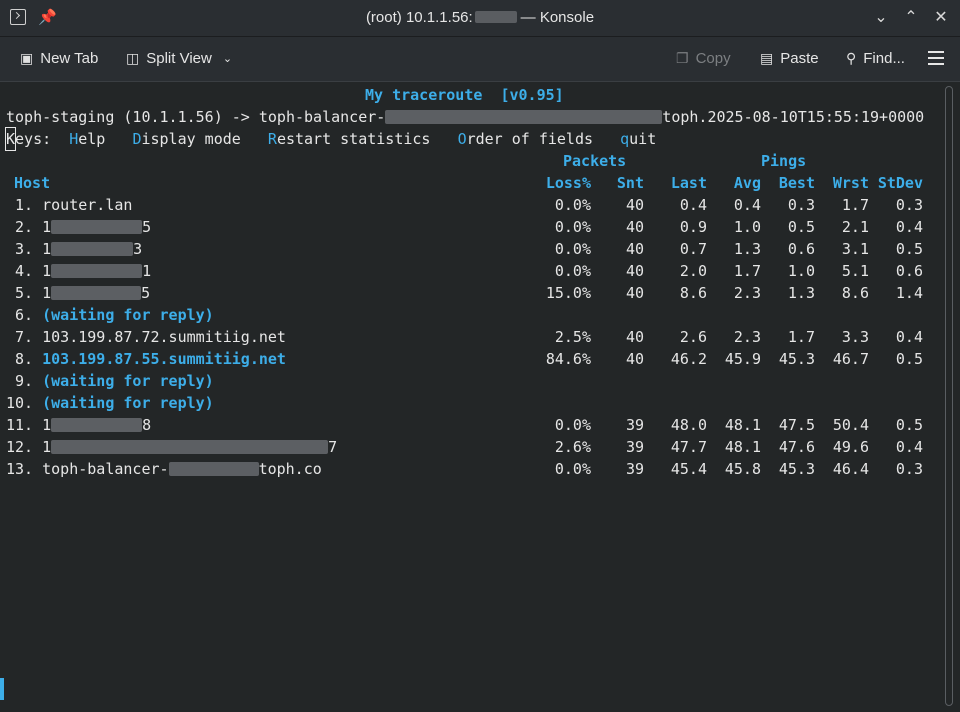 This screenshot has width=960, height=712. Describe the element at coordinates (693, 205) in the screenshot. I see `cell-last: 0.4` at that location.